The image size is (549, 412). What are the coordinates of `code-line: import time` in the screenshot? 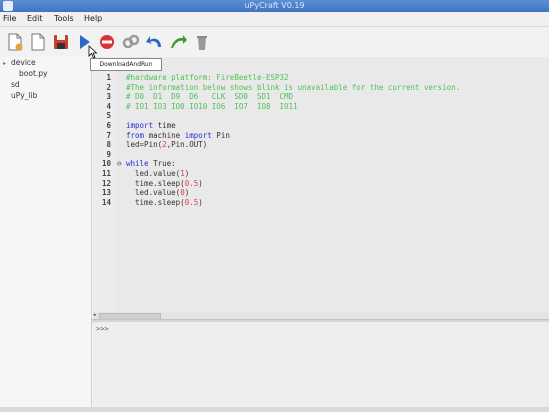 It's located at (151, 126).